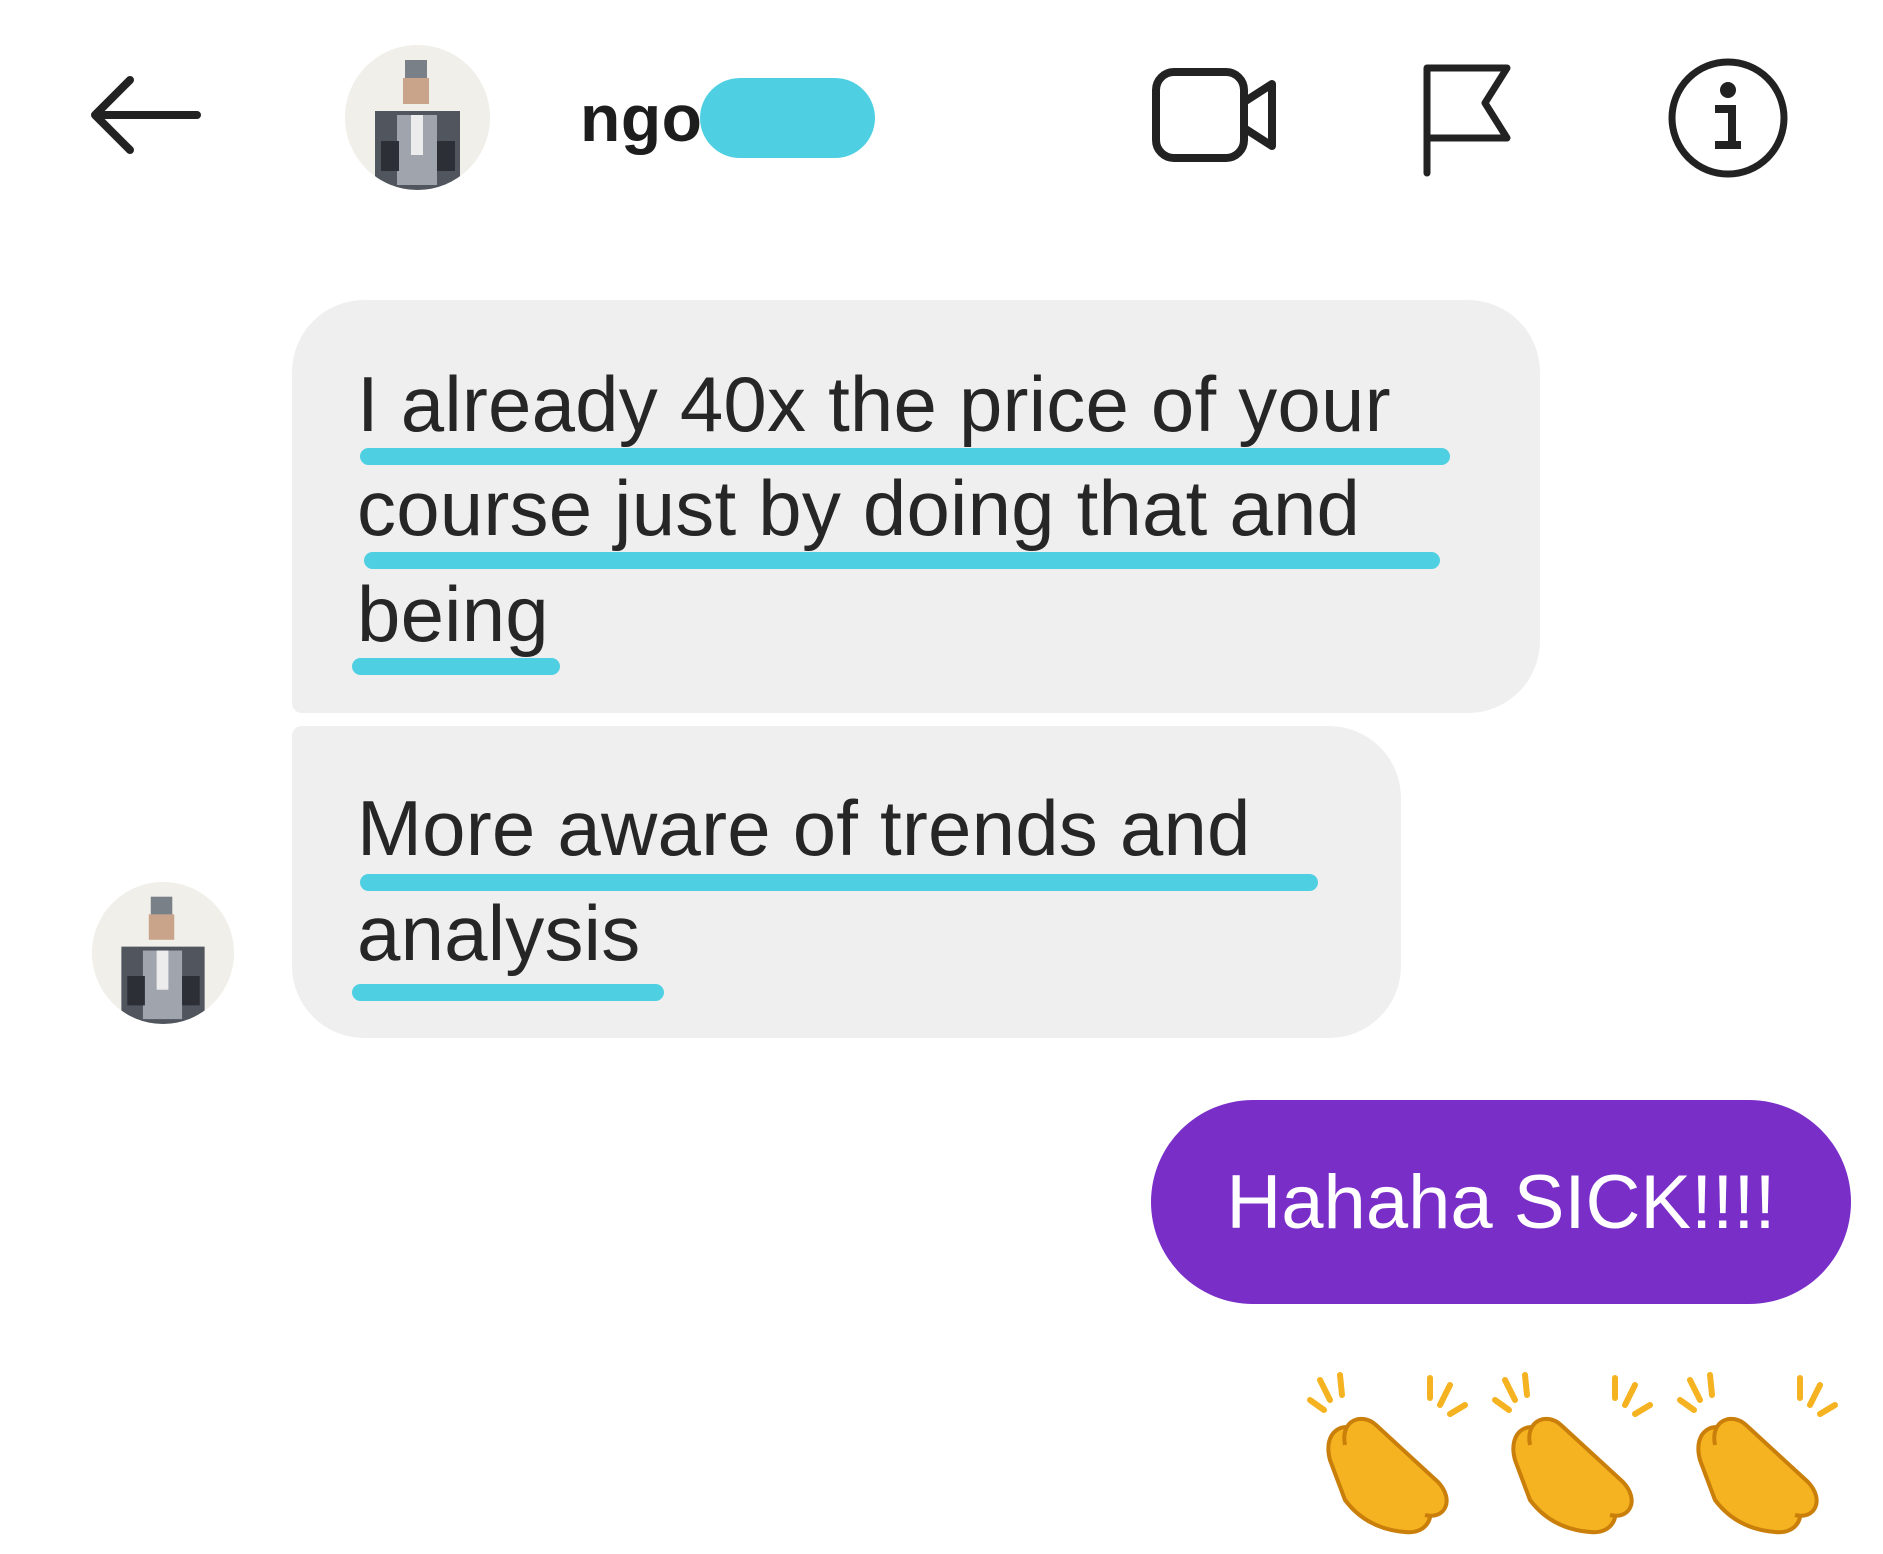 The image size is (1883, 1554). What do you see at coordinates (846, 882) in the screenshot?
I see `received-message-bubble: More aware of trends and analysis` at bounding box center [846, 882].